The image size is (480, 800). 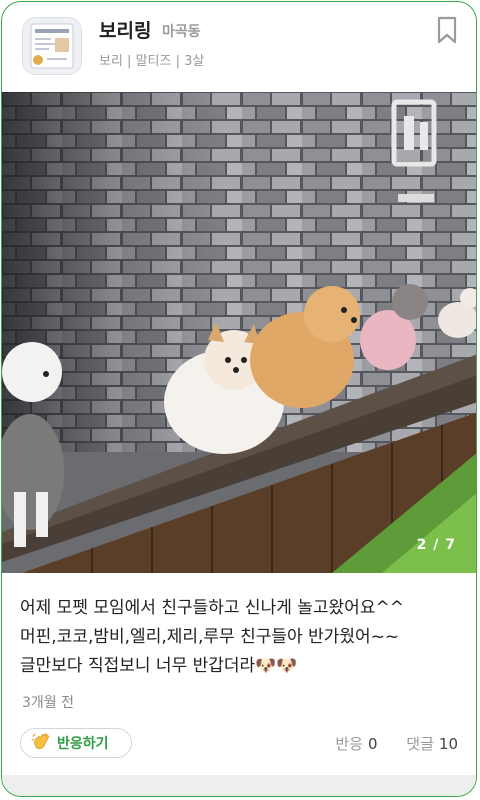 What do you see at coordinates (349, 744) in the screenshot?
I see `reaction-label: 반응` at bounding box center [349, 744].